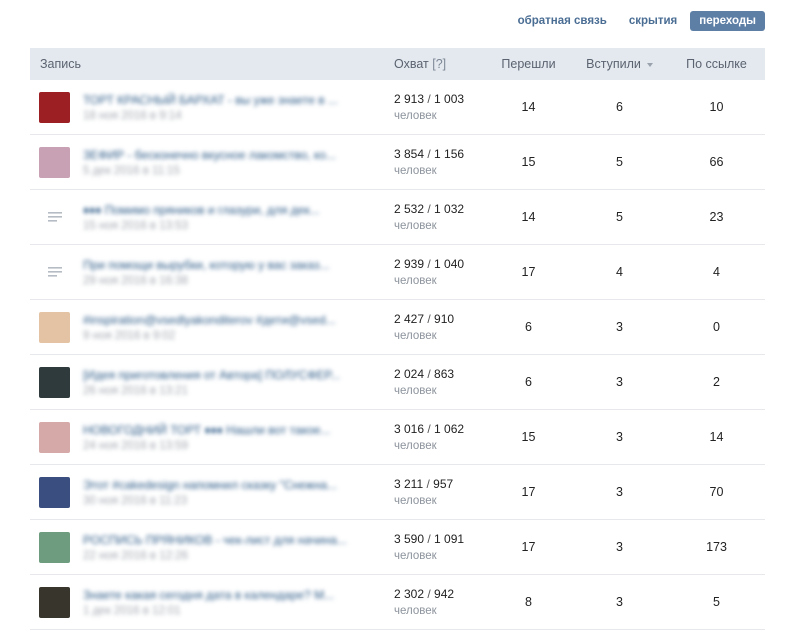  I want to click on post-date: 26 ноя 2016 в 13:21, so click(136, 390).